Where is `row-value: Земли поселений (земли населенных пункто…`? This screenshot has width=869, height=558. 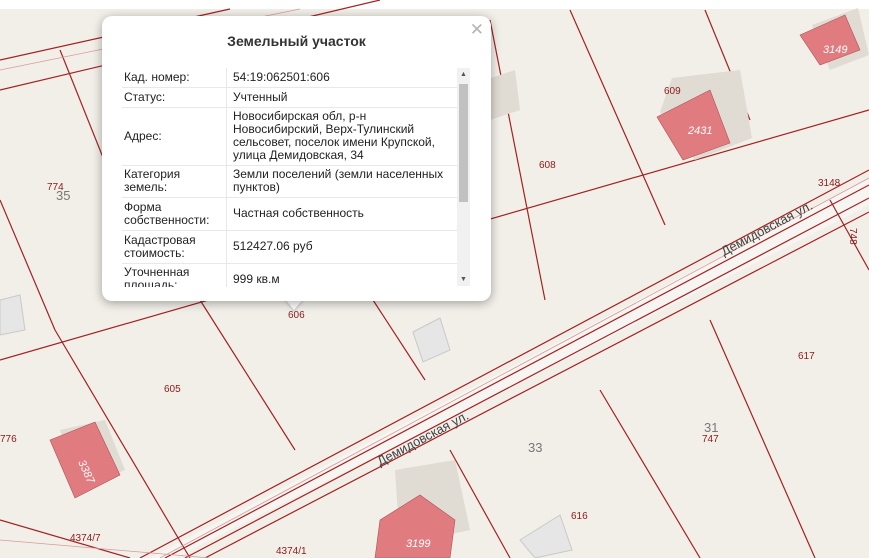
row-value: Земли поселений (земли населенных пункто… is located at coordinates (341, 181).